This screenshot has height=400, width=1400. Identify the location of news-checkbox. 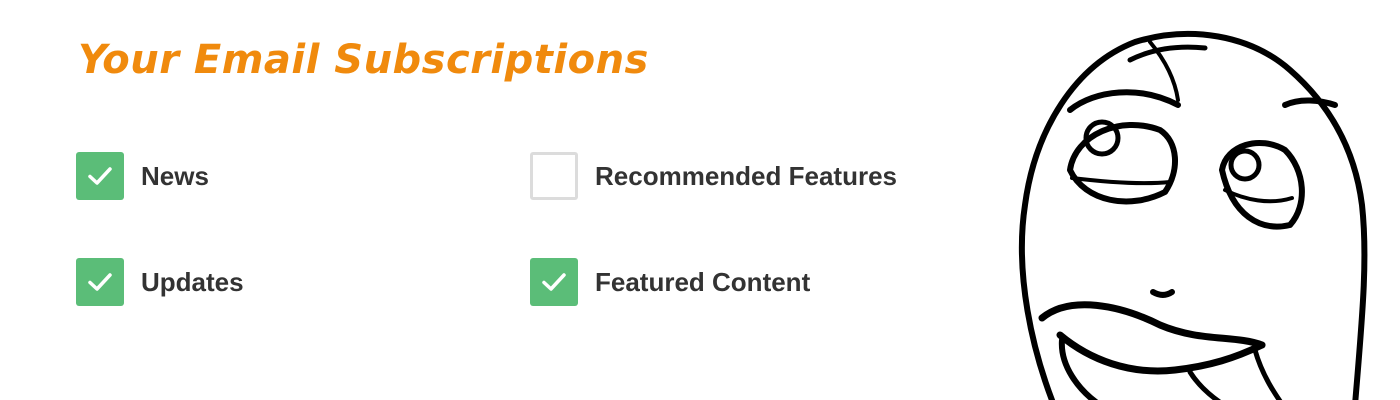
(100, 176).